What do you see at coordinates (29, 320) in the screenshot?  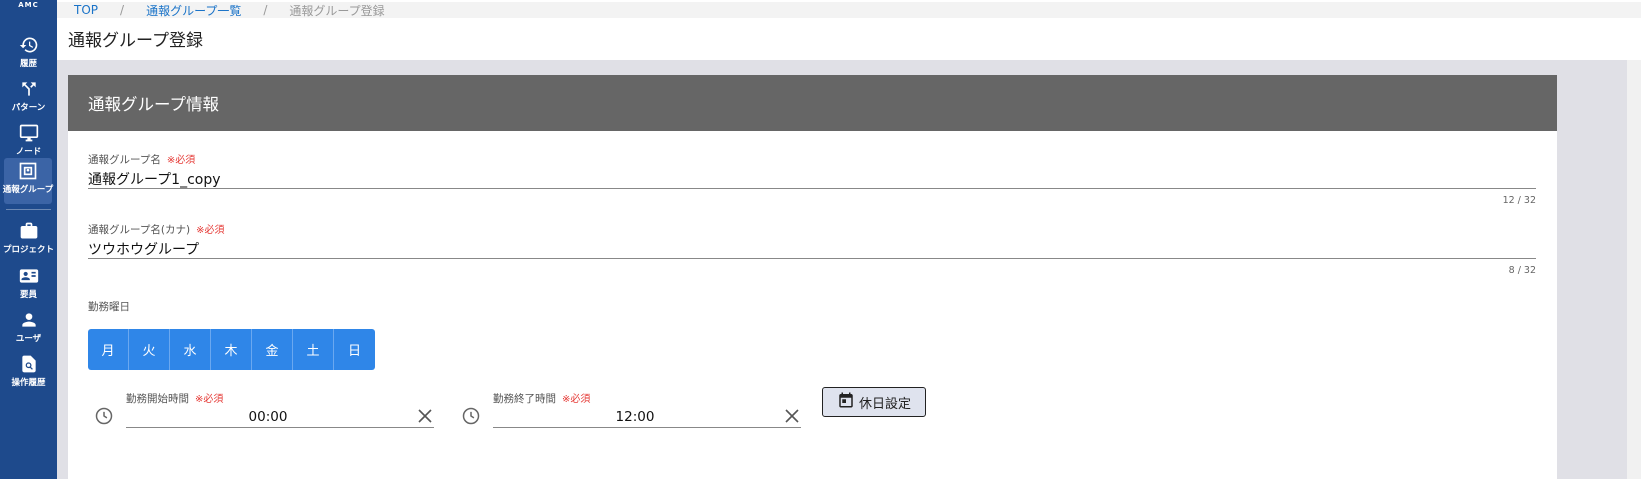 I see `user-icon` at bounding box center [29, 320].